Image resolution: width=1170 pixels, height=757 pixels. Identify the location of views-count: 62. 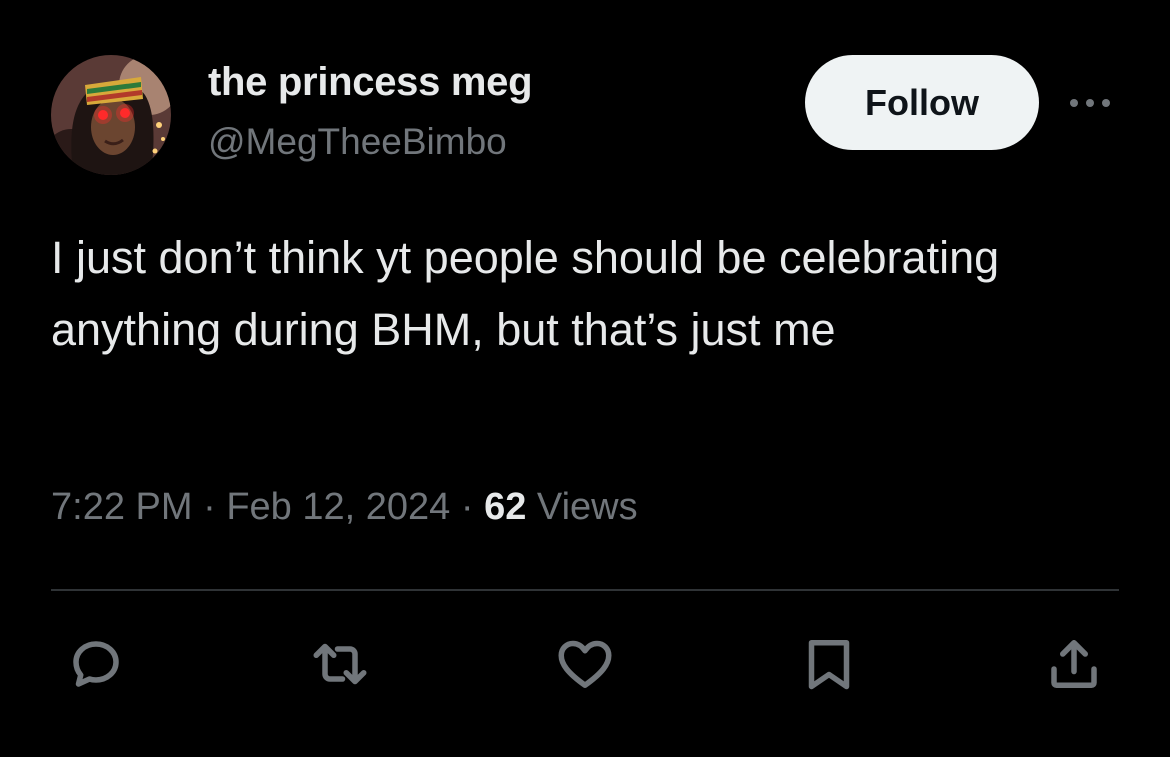
(505, 507).